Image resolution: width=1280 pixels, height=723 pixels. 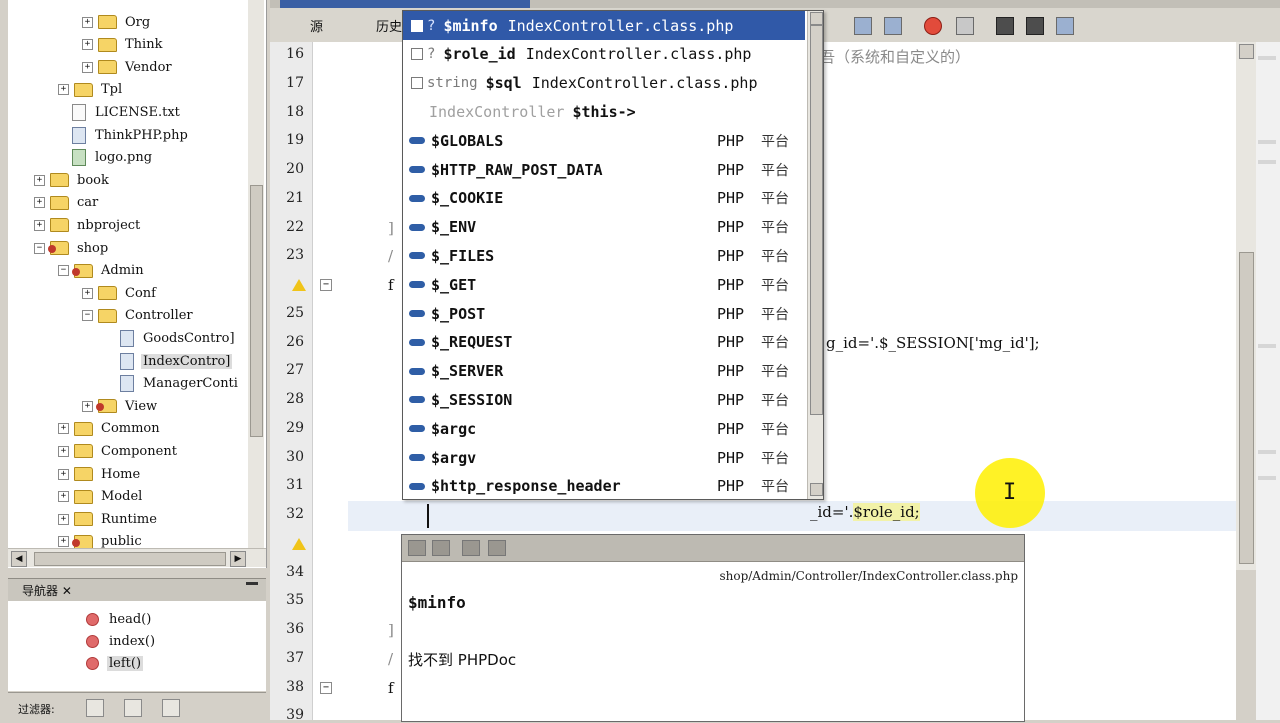 I want to click on source-tab: 源, so click(x=316, y=25).